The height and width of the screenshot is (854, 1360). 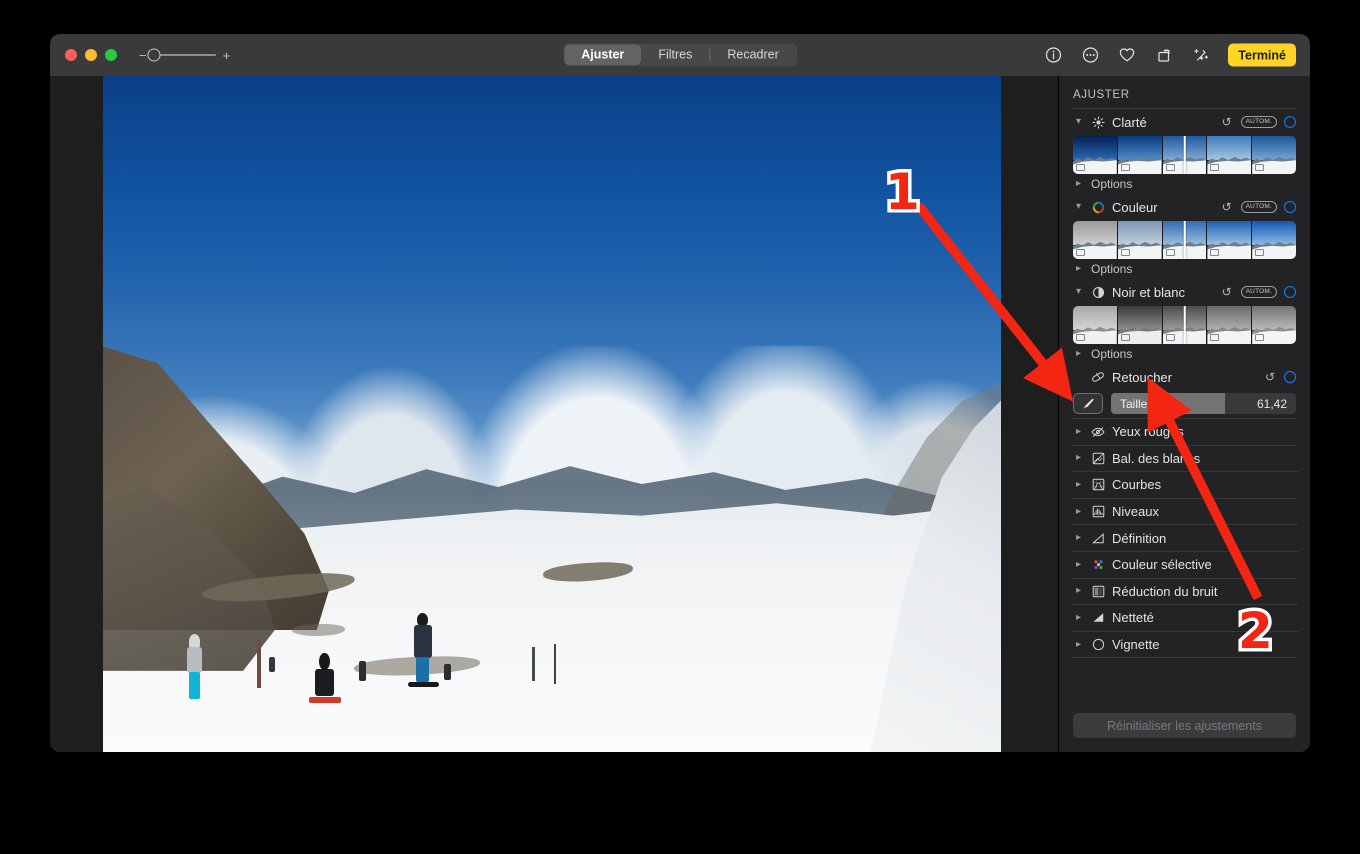 I want to click on window-titlebar: − + Ajuster Filtres Recadrer Terminé, so click(x=680, y=55).